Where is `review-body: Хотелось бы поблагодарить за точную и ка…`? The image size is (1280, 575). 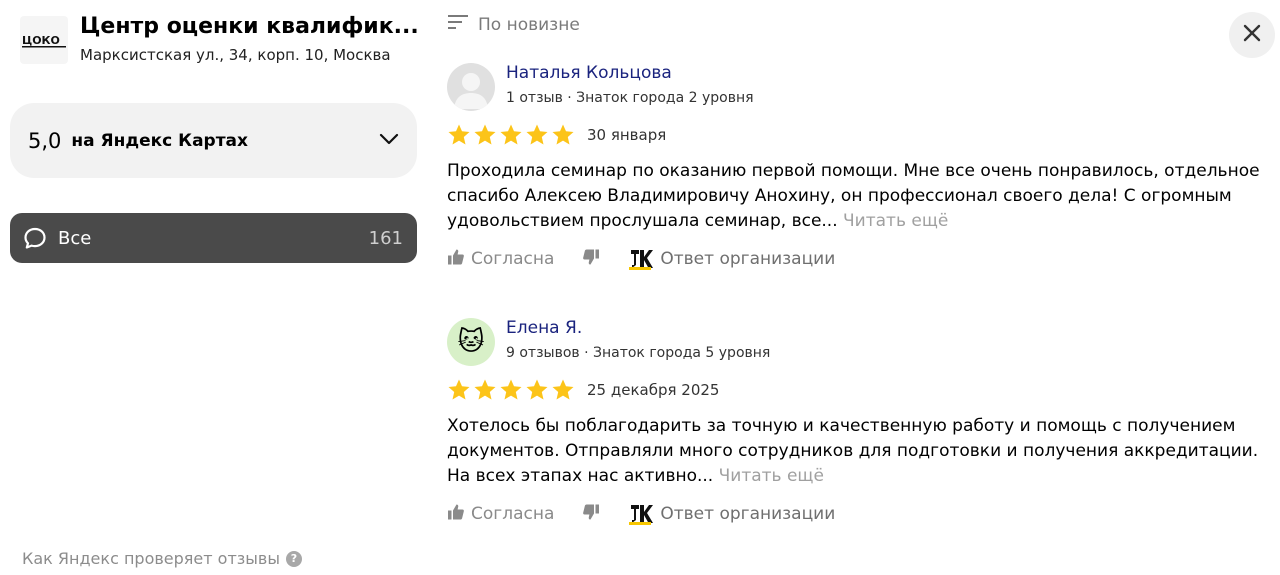
review-body: Хотелось бы поблагодарить за точную и ка… is located at coordinates (853, 451).